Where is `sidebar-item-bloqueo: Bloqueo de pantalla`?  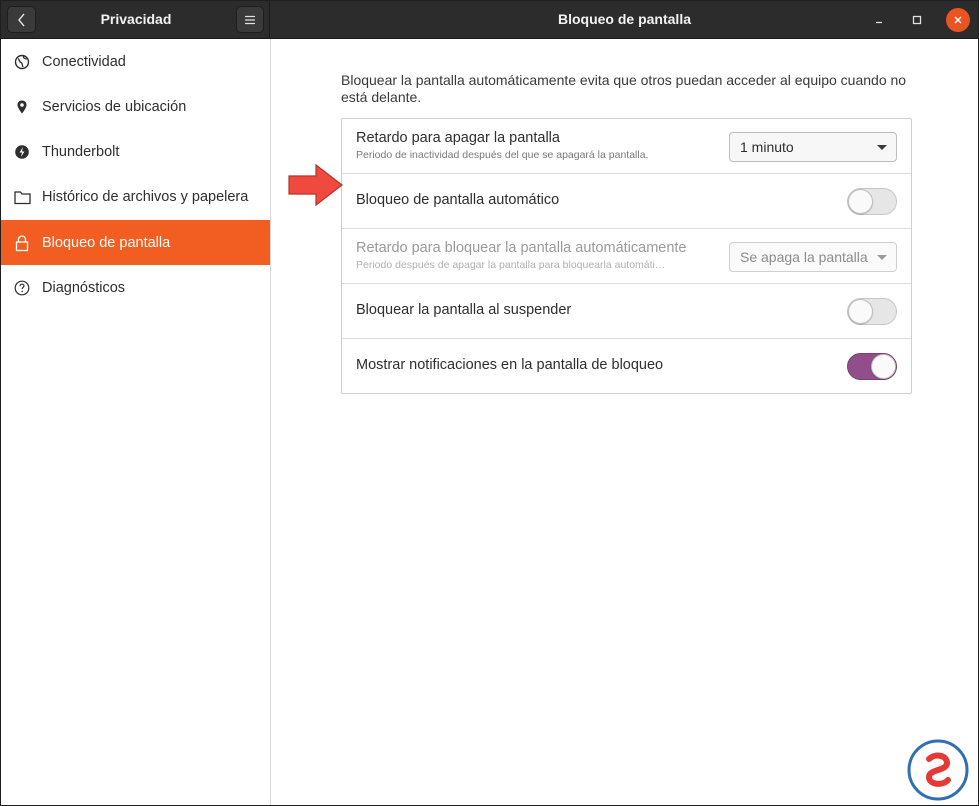 sidebar-item-bloqueo: Bloqueo de pantalla is located at coordinates (135, 242).